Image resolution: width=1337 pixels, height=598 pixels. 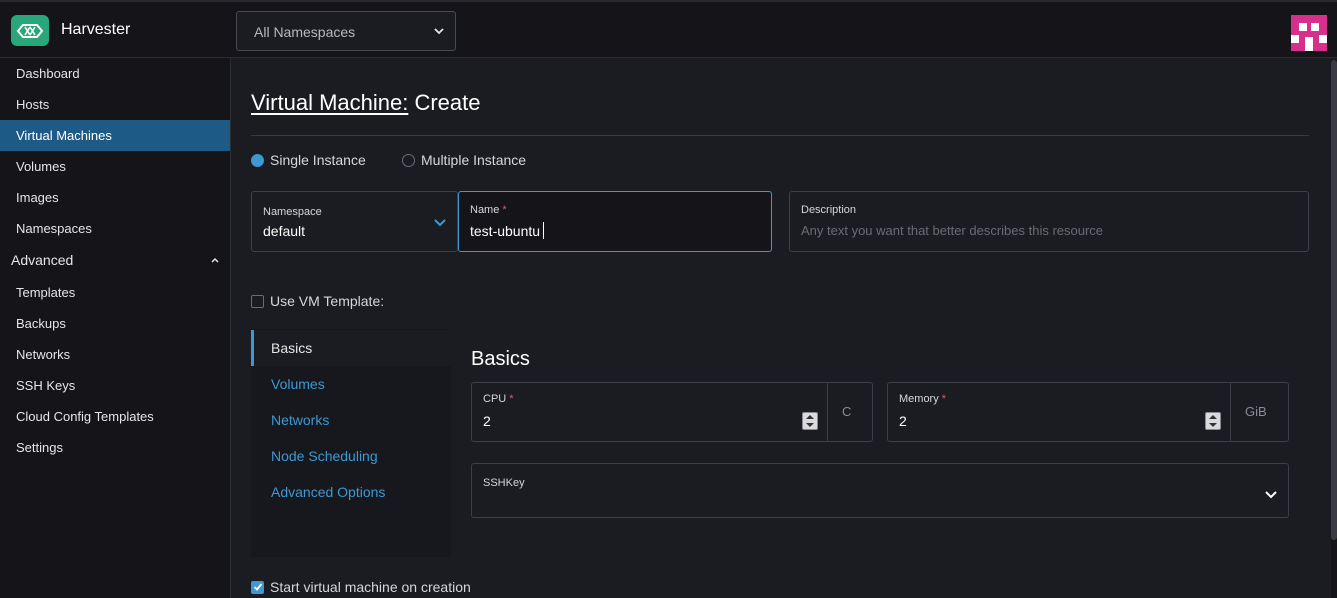 What do you see at coordinates (305, 32) in the screenshot?
I see `namespace-filter-value: All Namespaces` at bounding box center [305, 32].